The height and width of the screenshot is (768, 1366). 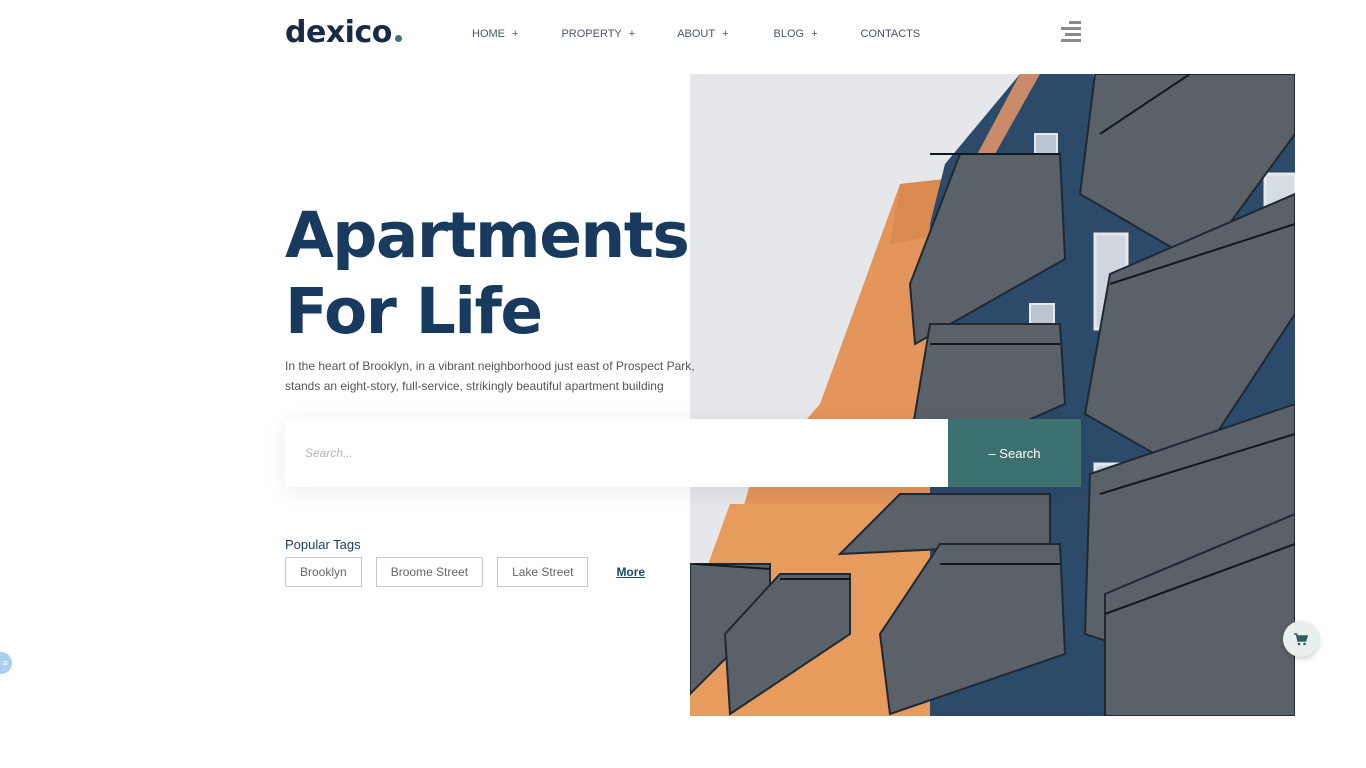 I want to click on nav-item-label: ABOUT, so click(x=696, y=34).